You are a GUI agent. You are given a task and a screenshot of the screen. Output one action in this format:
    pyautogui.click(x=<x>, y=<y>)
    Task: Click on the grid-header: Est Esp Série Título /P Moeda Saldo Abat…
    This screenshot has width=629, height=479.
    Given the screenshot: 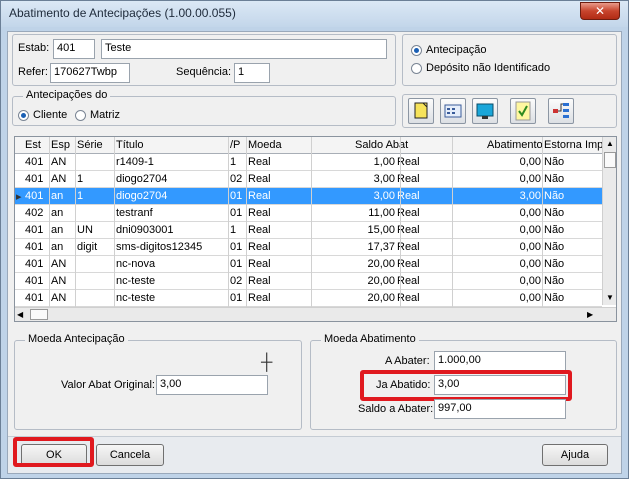 What is the action you would take?
    pyautogui.click(x=308, y=145)
    